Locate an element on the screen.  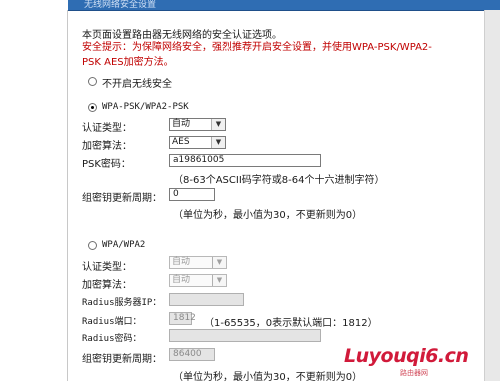
radius-port-label: Radius端口： is located at coordinates (112, 322).